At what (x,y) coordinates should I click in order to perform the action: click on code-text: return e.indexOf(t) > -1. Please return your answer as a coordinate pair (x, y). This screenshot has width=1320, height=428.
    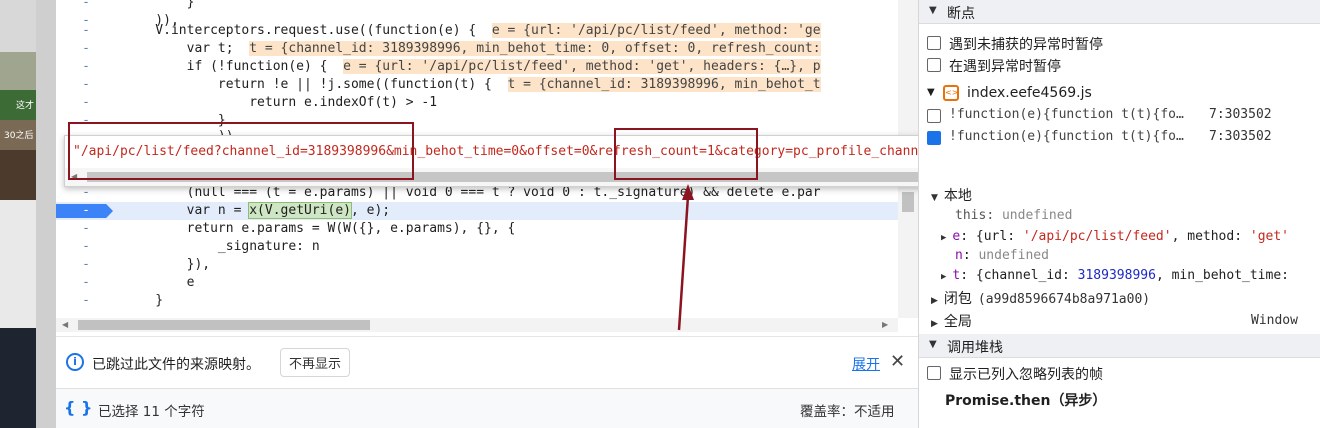
    Looking at the image, I should click on (280, 103).